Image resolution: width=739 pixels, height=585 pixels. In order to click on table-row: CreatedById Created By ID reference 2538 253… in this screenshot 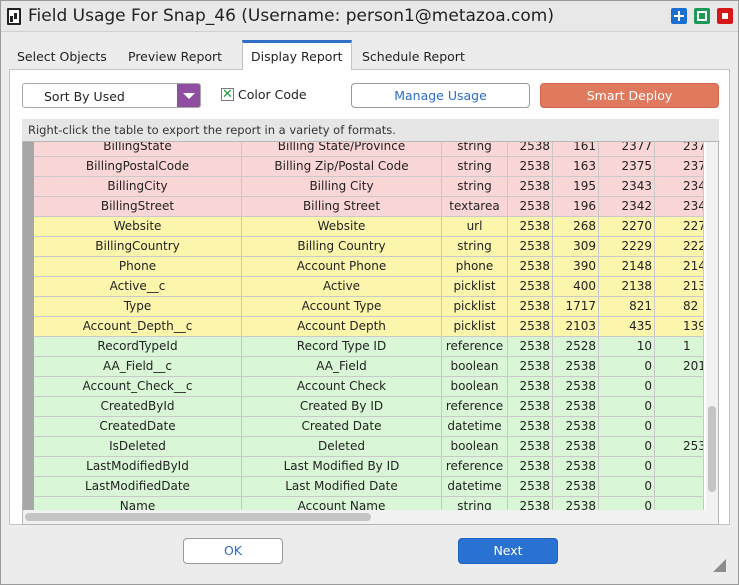, I will do `click(369, 407)`.